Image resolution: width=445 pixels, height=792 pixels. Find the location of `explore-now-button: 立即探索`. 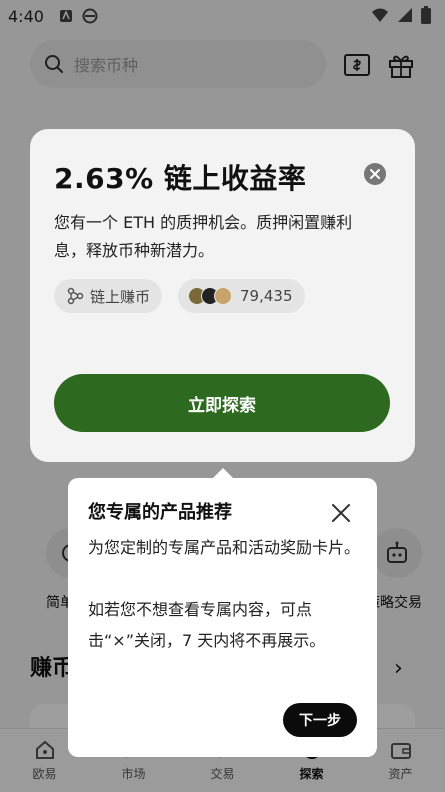

explore-now-button: 立即探索 is located at coordinates (222, 403).